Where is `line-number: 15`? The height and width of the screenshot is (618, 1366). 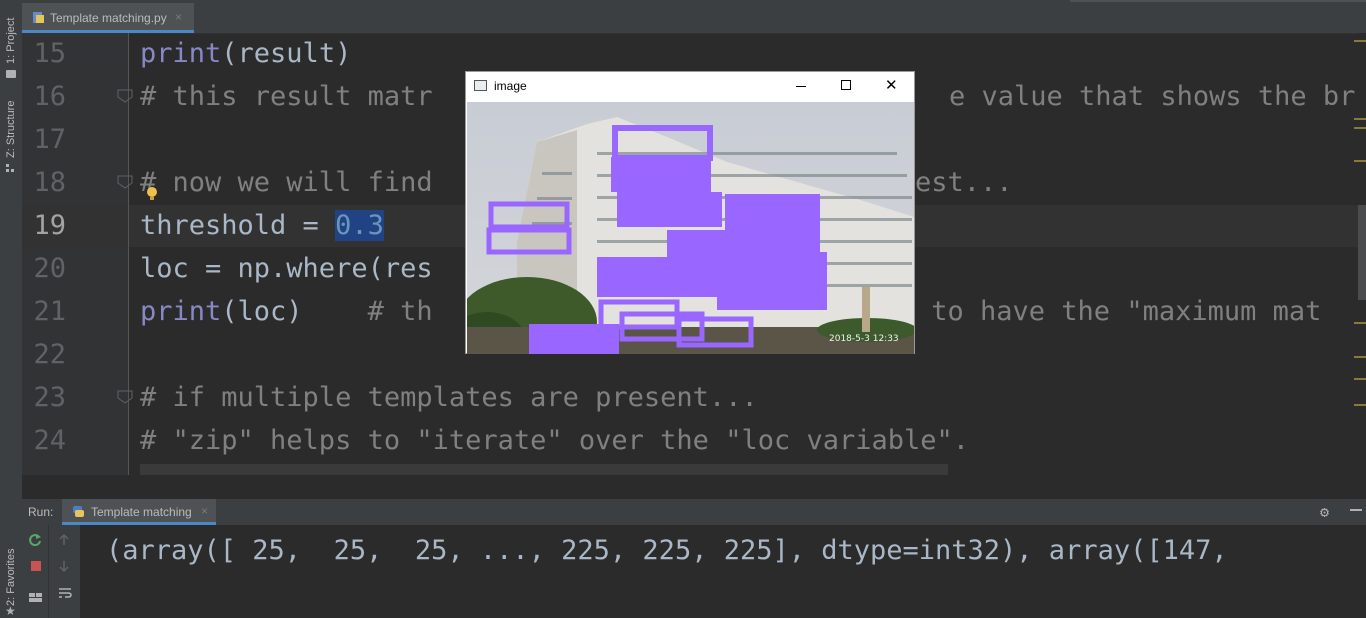
line-number: 15 is located at coordinates (49, 53).